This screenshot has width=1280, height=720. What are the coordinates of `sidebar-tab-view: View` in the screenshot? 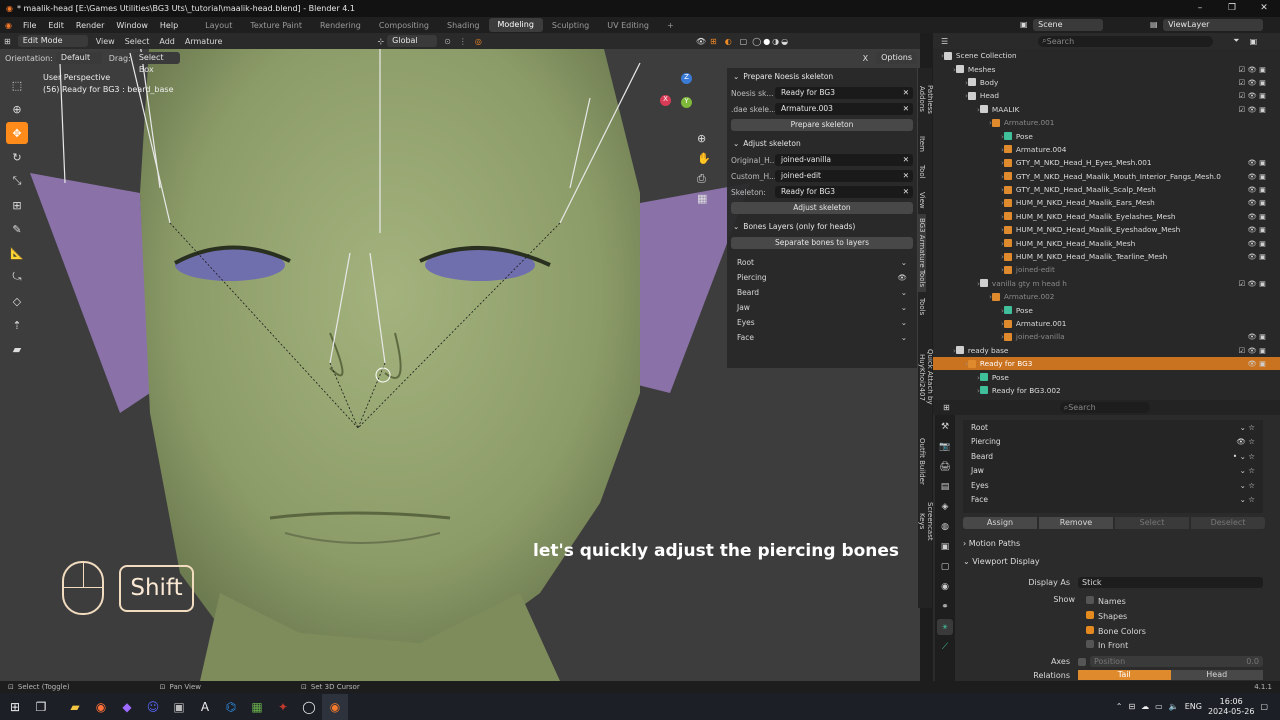 It's located at (922, 200).